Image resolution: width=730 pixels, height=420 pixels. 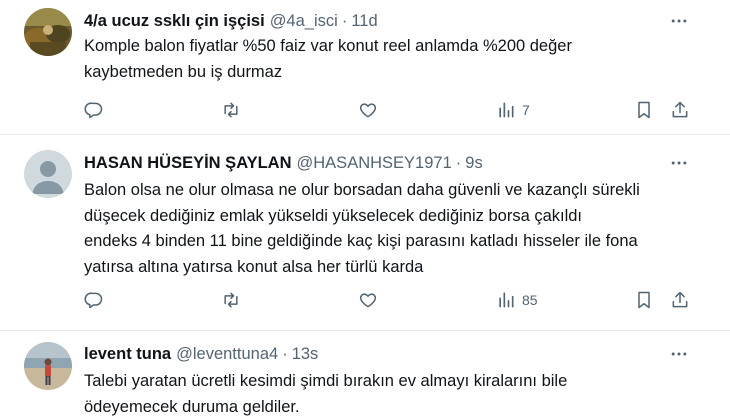 I want to click on tweet-header: HASAN HÜSEYİN ŞAYLAN @HASANHSEY1971 · 9s, so click(x=283, y=163).